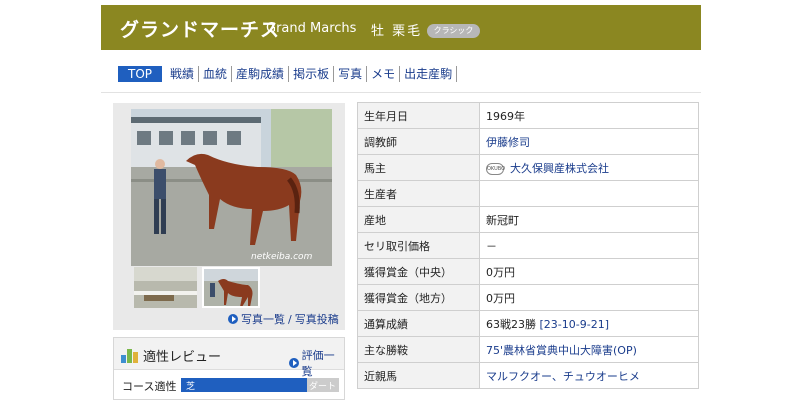  What do you see at coordinates (244, 385) in the screenshot?
I see `course-aptitude-fill` at bounding box center [244, 385].